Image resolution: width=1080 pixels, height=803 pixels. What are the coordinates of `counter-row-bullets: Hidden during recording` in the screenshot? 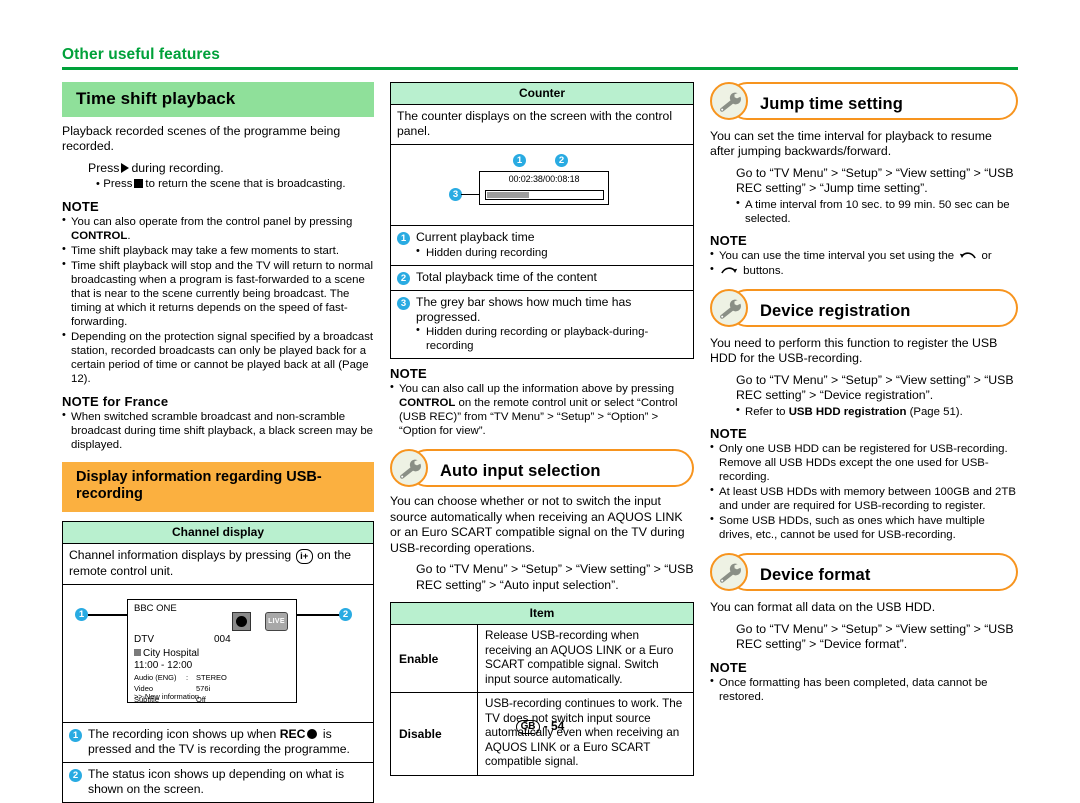 It's located at (482, 252).